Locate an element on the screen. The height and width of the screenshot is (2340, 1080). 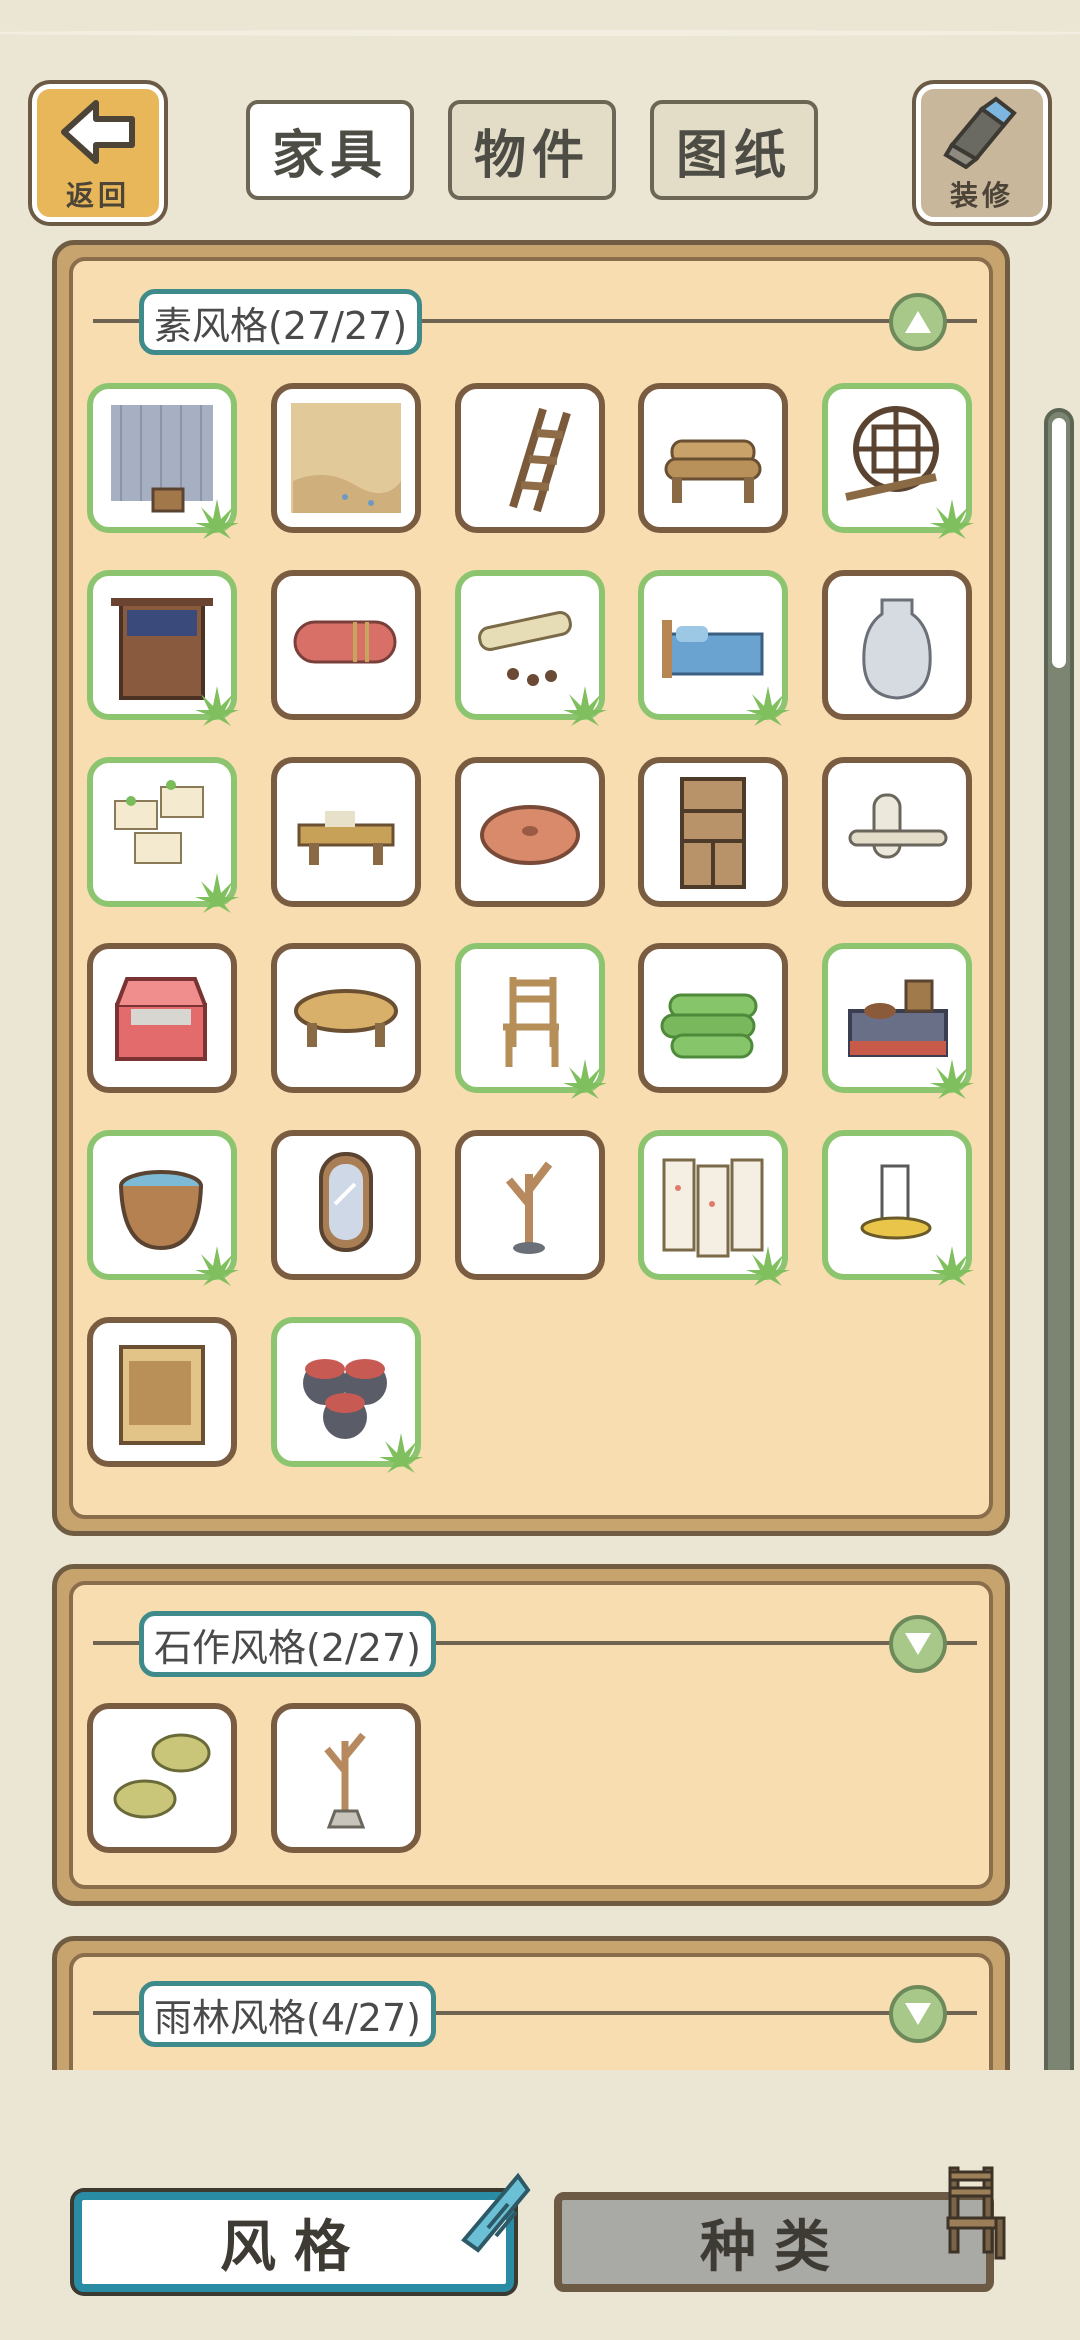
furniture-art-stone-branch-stand is located at coordinates (345, 1780).